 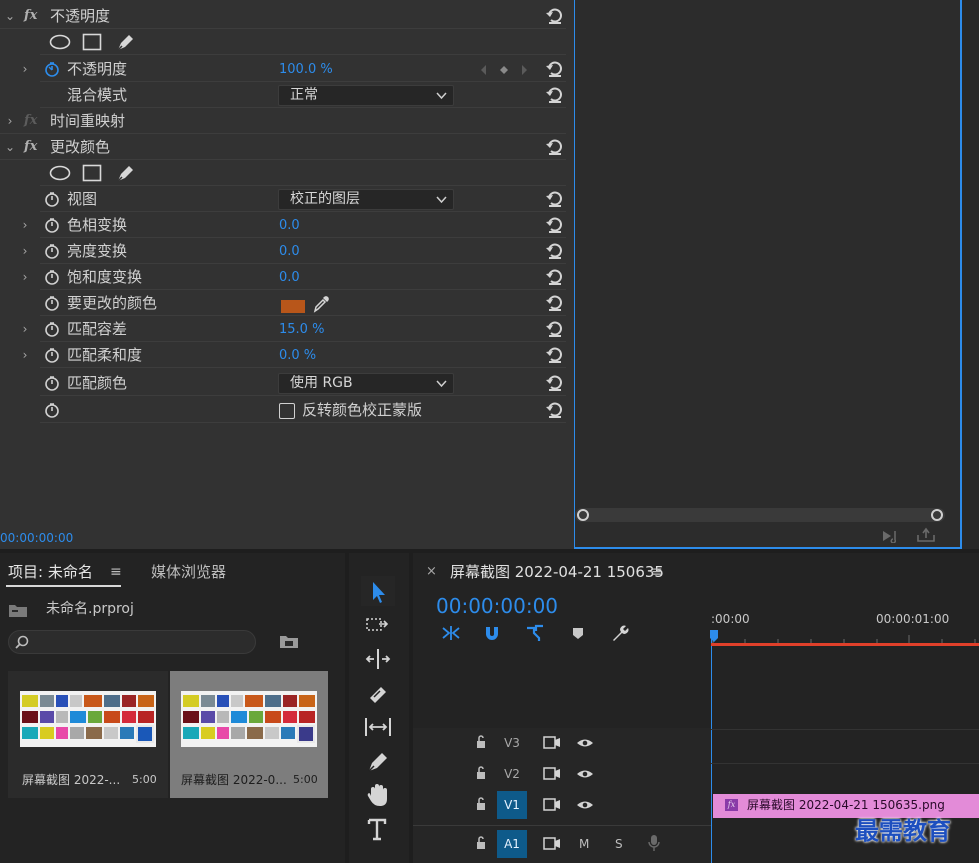 I want to click on hand-tool, so click(x=378, y=795).